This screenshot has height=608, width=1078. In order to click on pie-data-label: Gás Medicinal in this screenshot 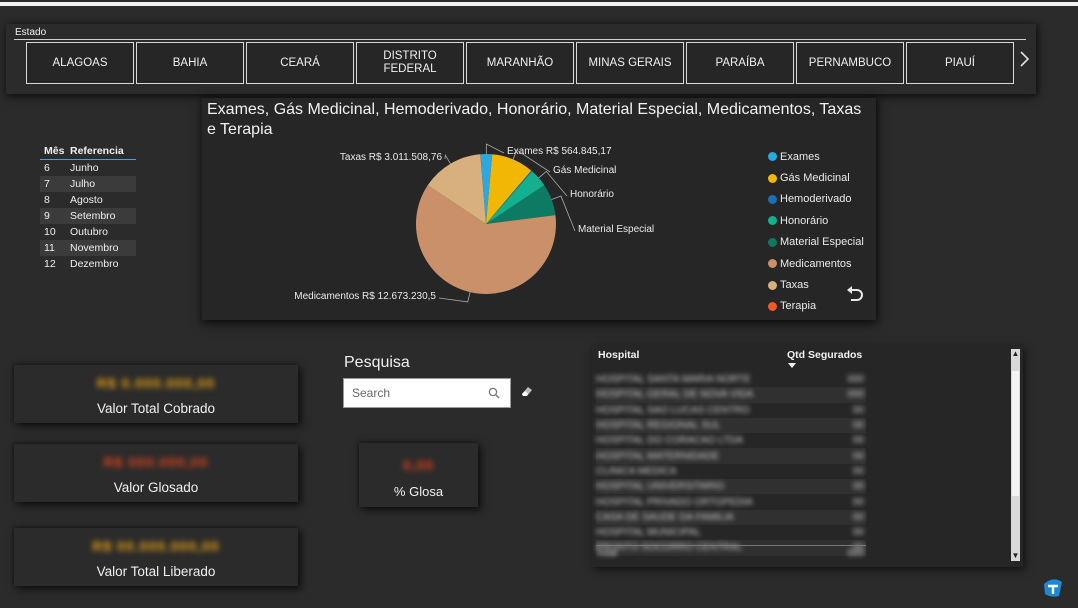, I will do `click(584, 170)`.